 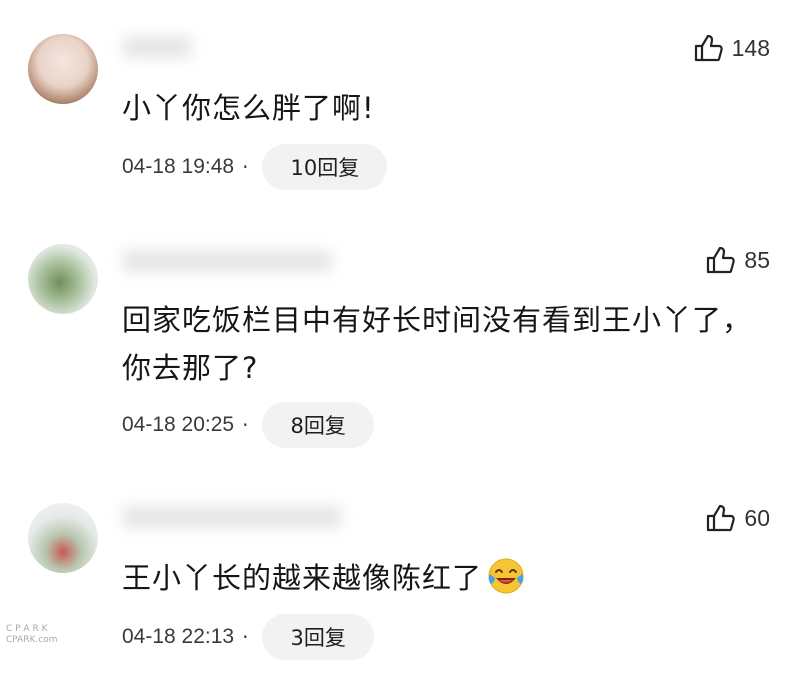 I want to click on reply-count-button: 8回复, so click(x=318, y=425).